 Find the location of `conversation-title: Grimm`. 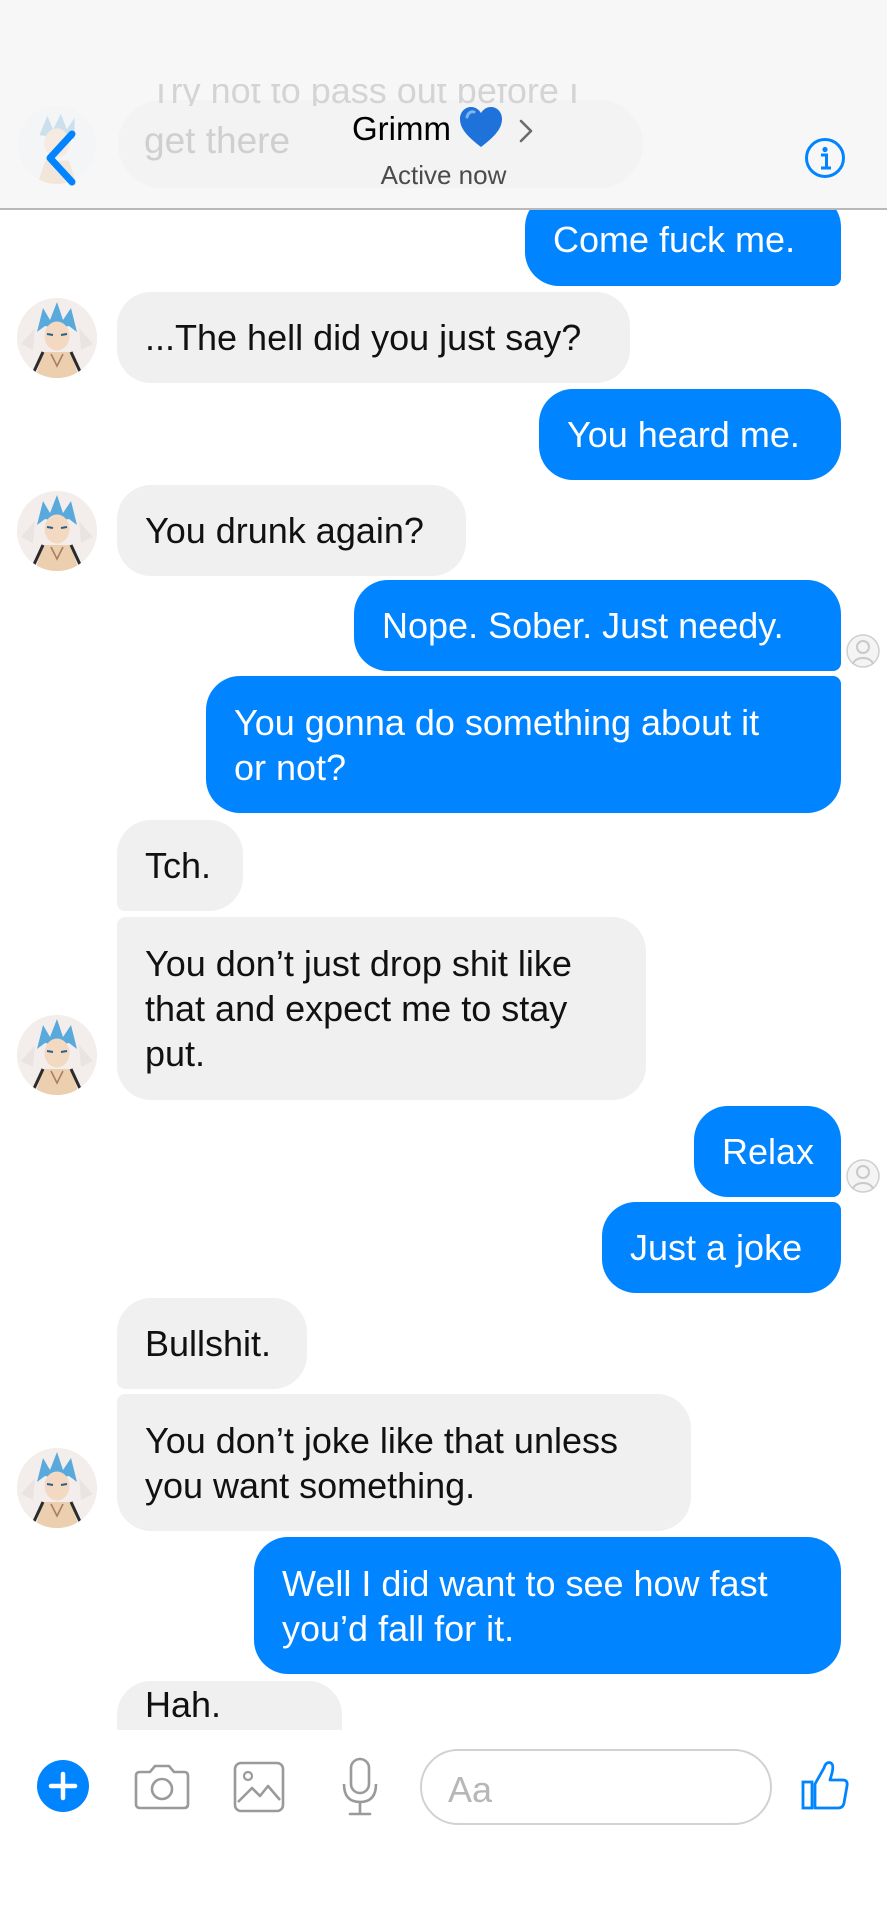

conversation-title: Grimm is located at coordinates (445, 128).